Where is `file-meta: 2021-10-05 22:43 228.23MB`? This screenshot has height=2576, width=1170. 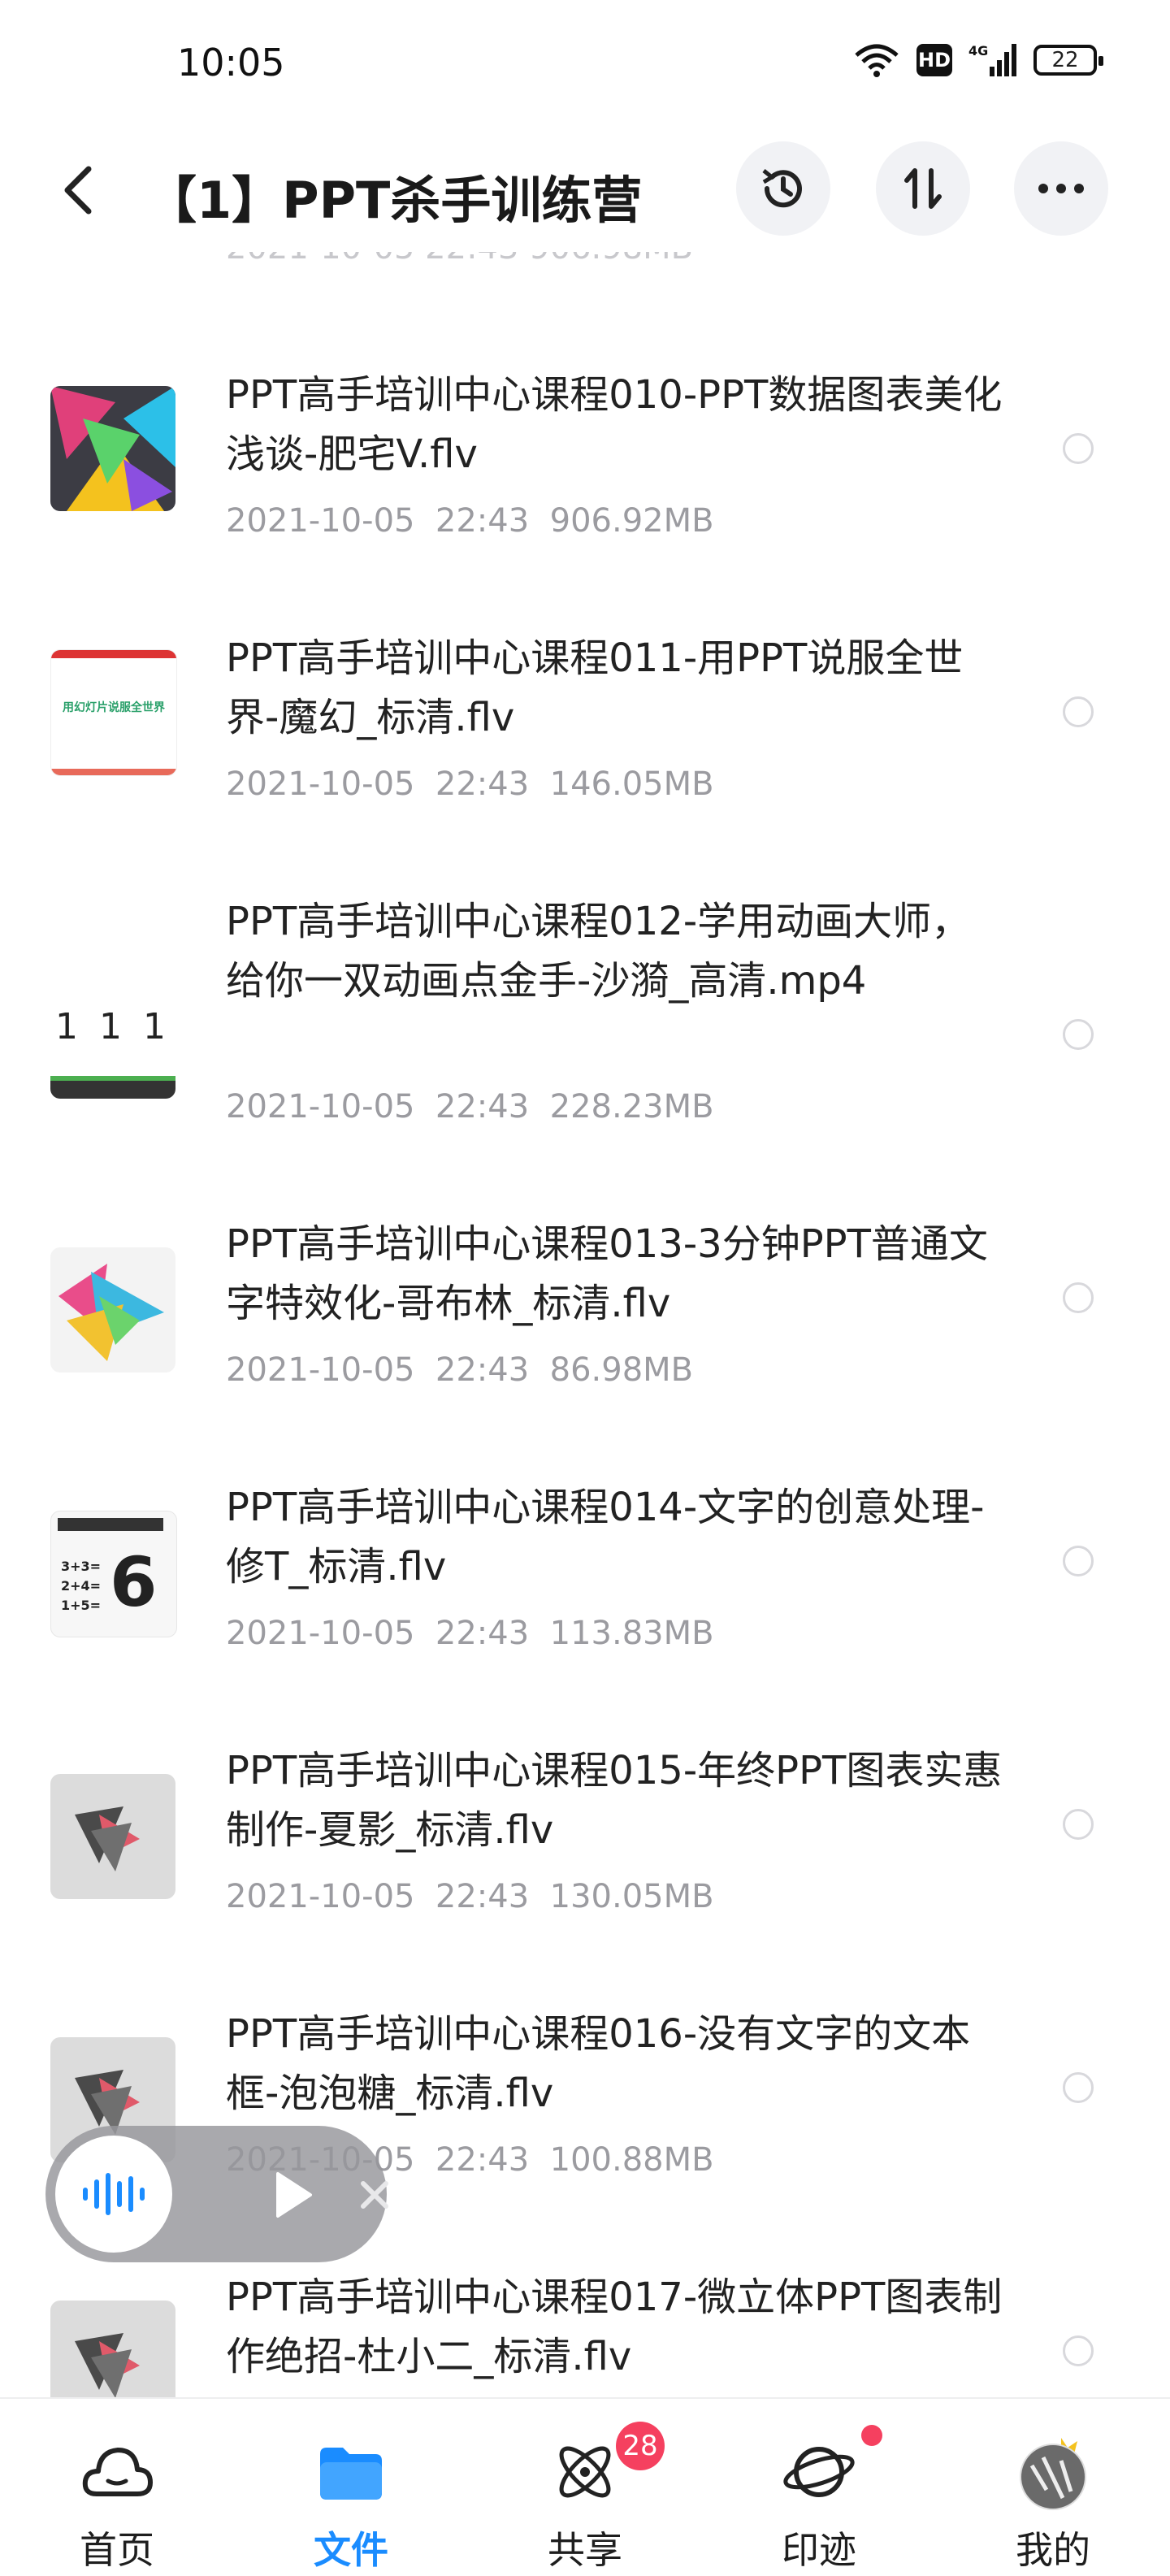 file-meta: 2021-10-05 22:43 228.23MB is located at coordinates (470, 1106).